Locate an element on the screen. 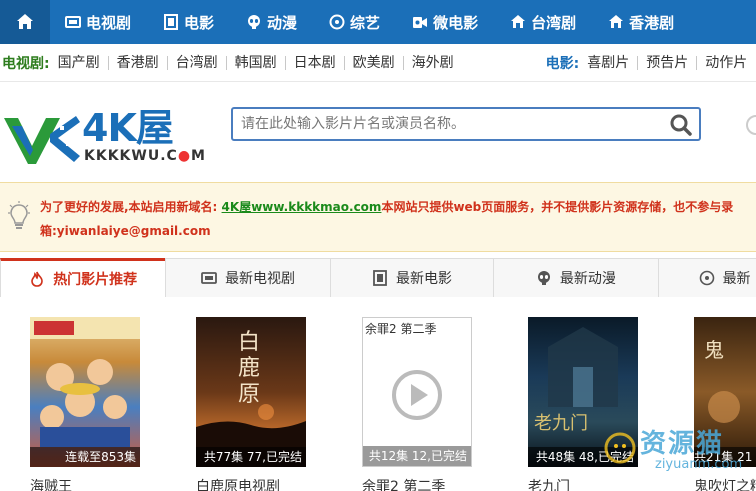 Image resolution: width=756 pixels, height=491 pixels. poster-one-piece: 连载至853集 is located at coordinates (85, 392).